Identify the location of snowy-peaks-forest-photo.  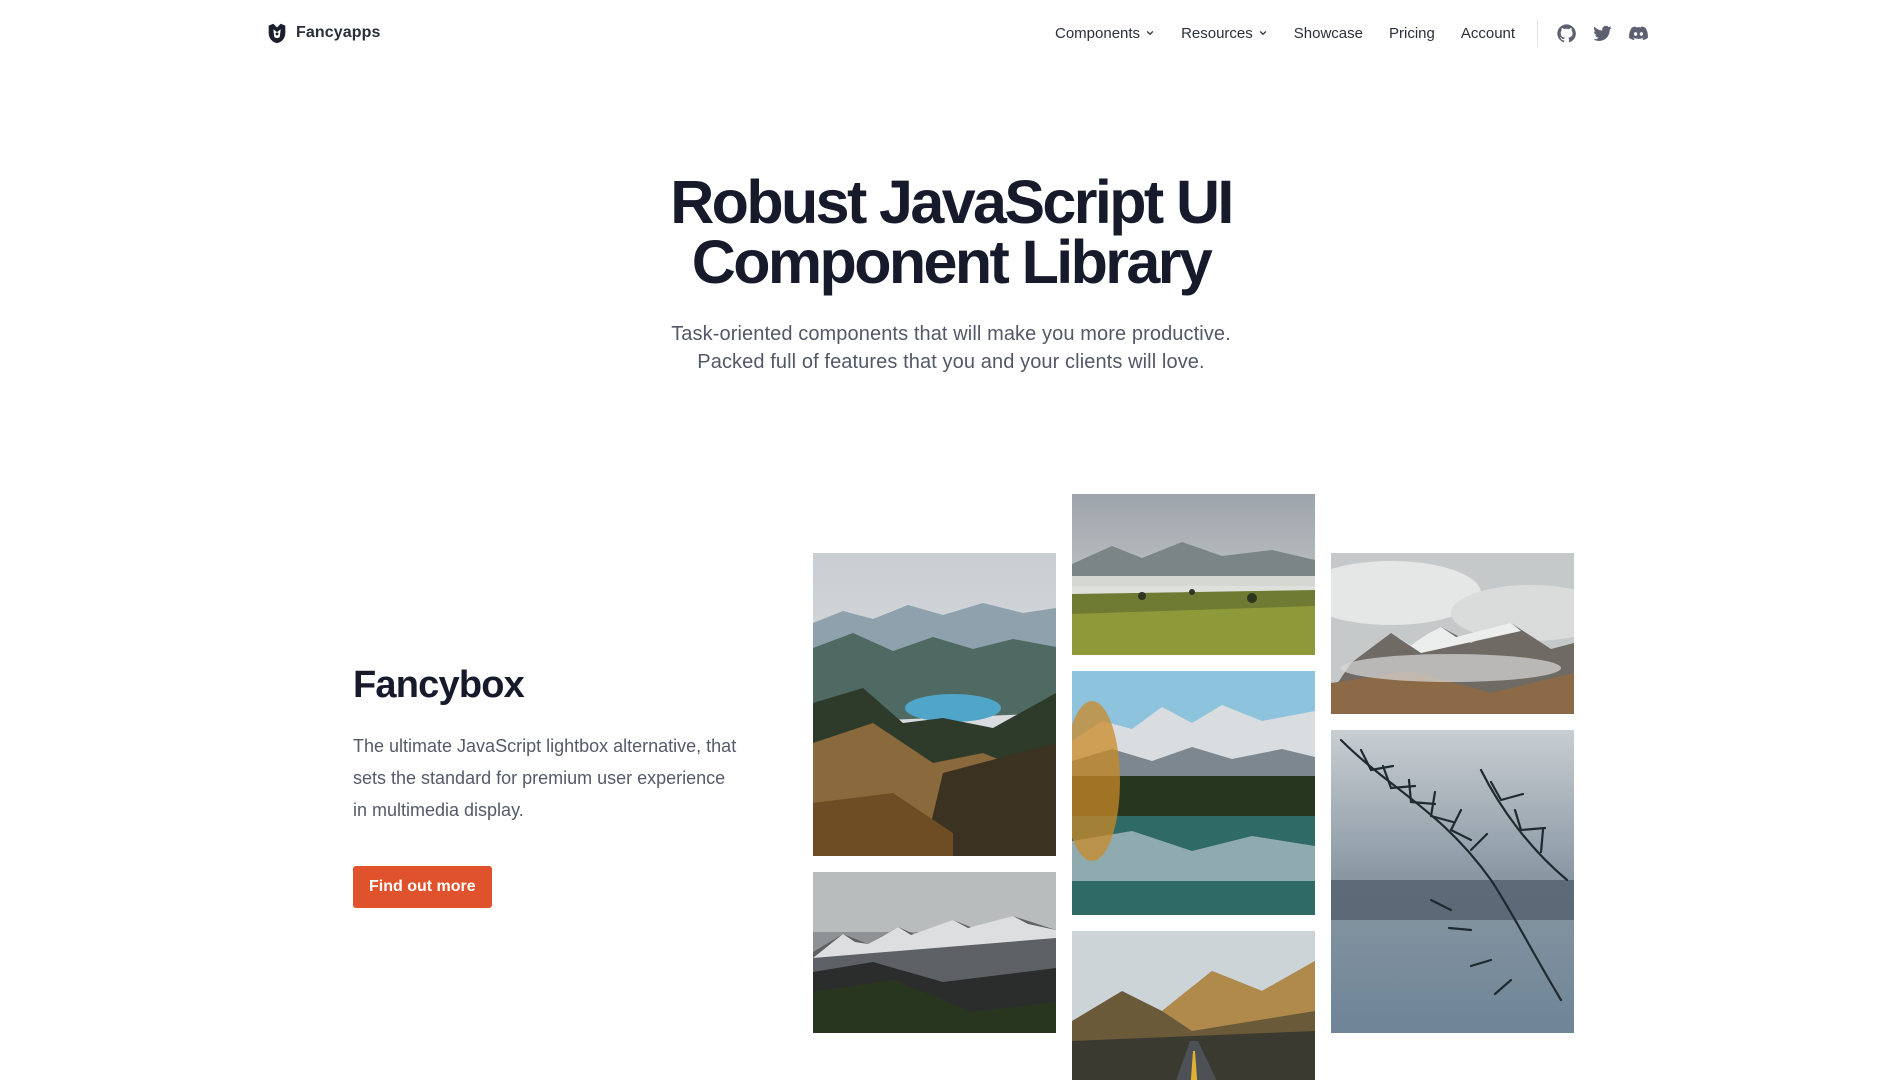
(934, 952).